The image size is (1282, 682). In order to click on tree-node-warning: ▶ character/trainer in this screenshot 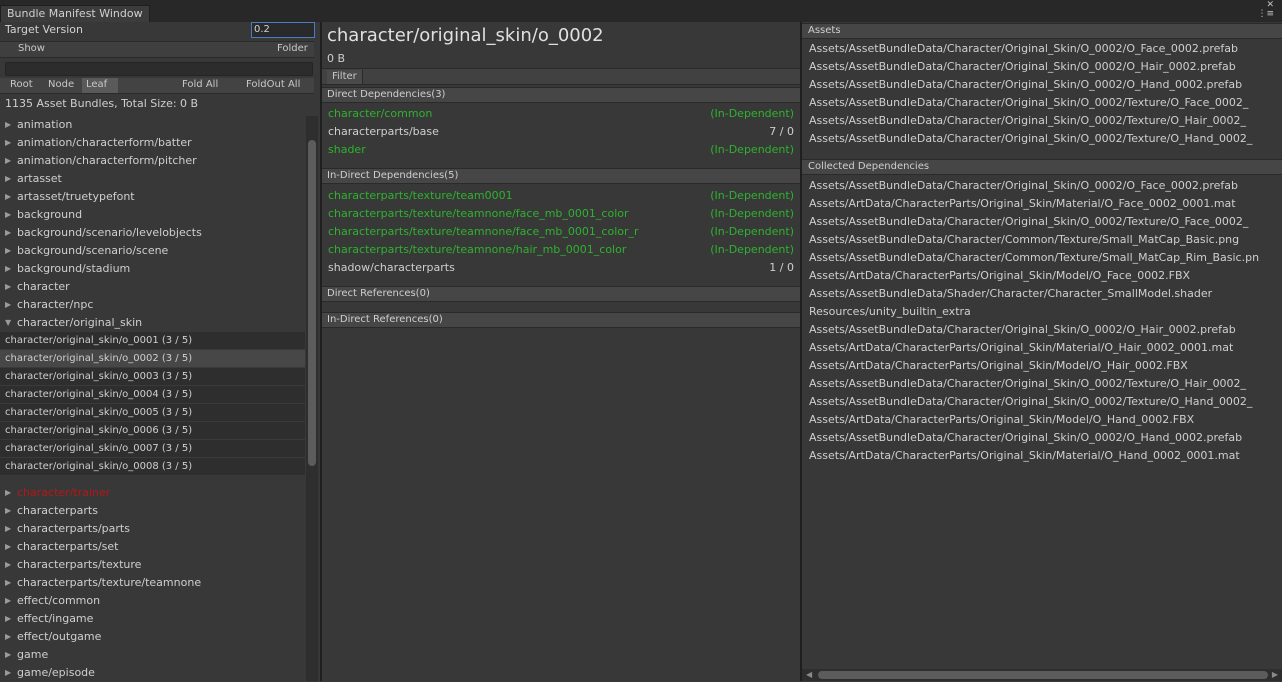, I will do `click(152, 493)`.